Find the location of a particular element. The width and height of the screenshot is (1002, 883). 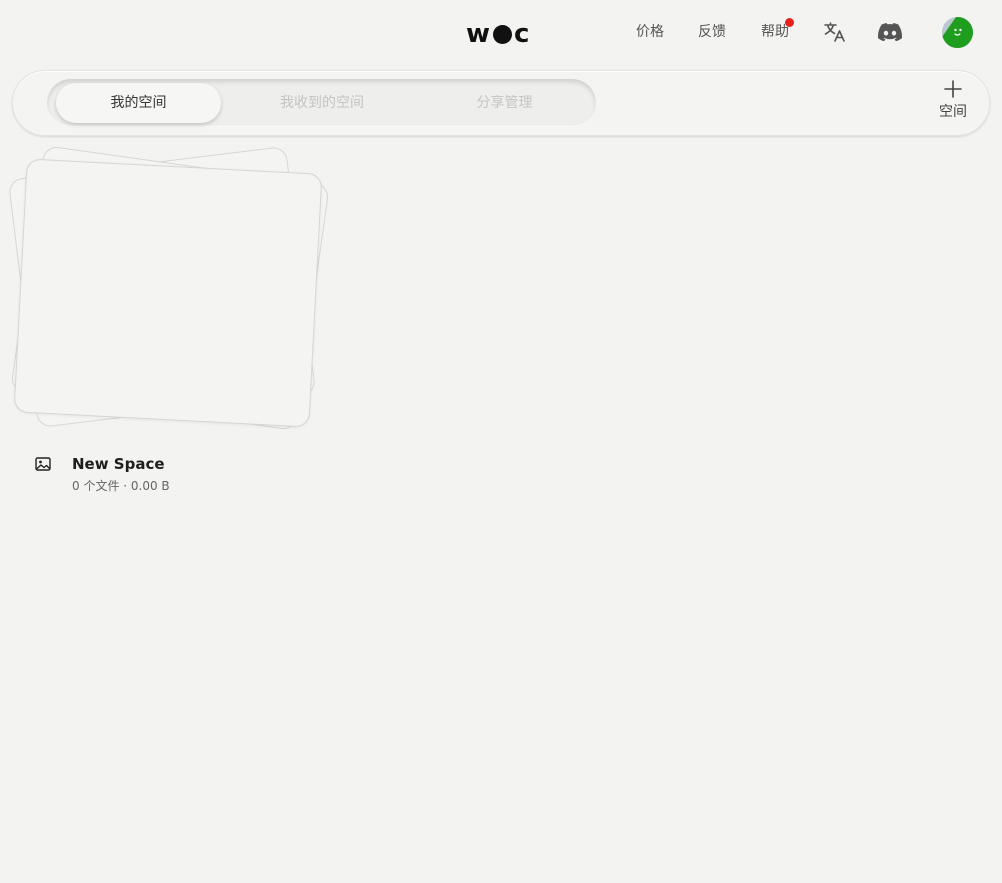

logo-dot is located at coordinates (503, 34).